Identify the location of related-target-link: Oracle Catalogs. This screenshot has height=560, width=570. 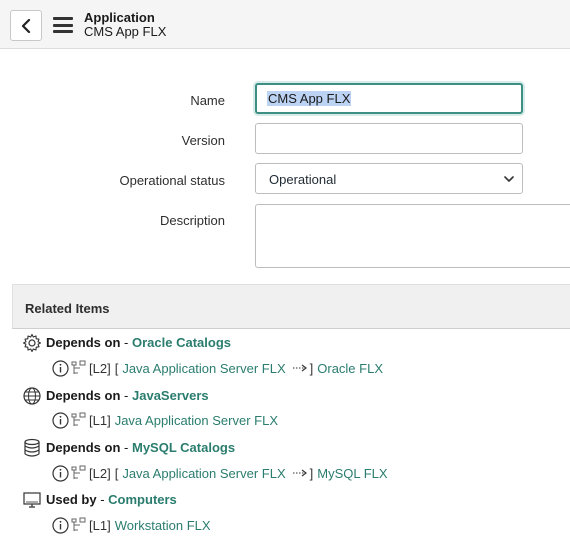
(181, 342).